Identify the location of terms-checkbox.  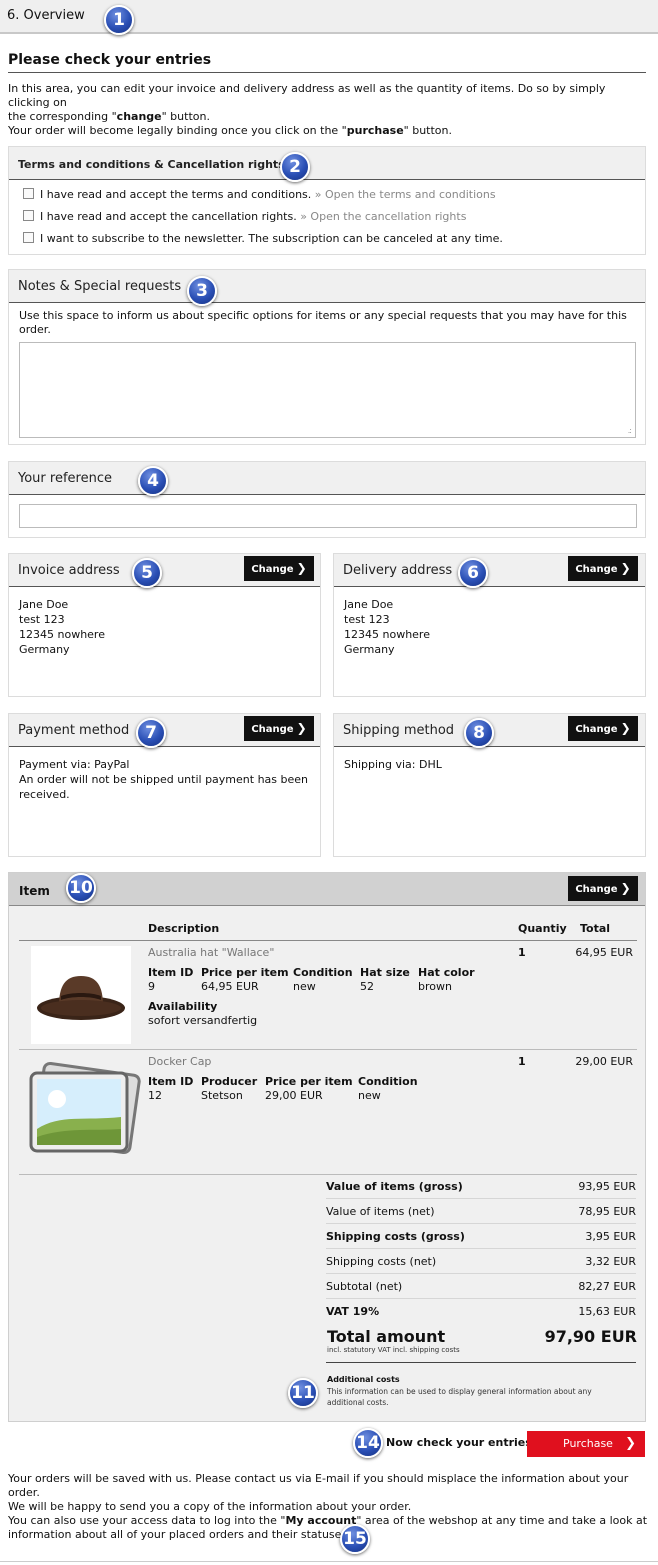
(28, 193).